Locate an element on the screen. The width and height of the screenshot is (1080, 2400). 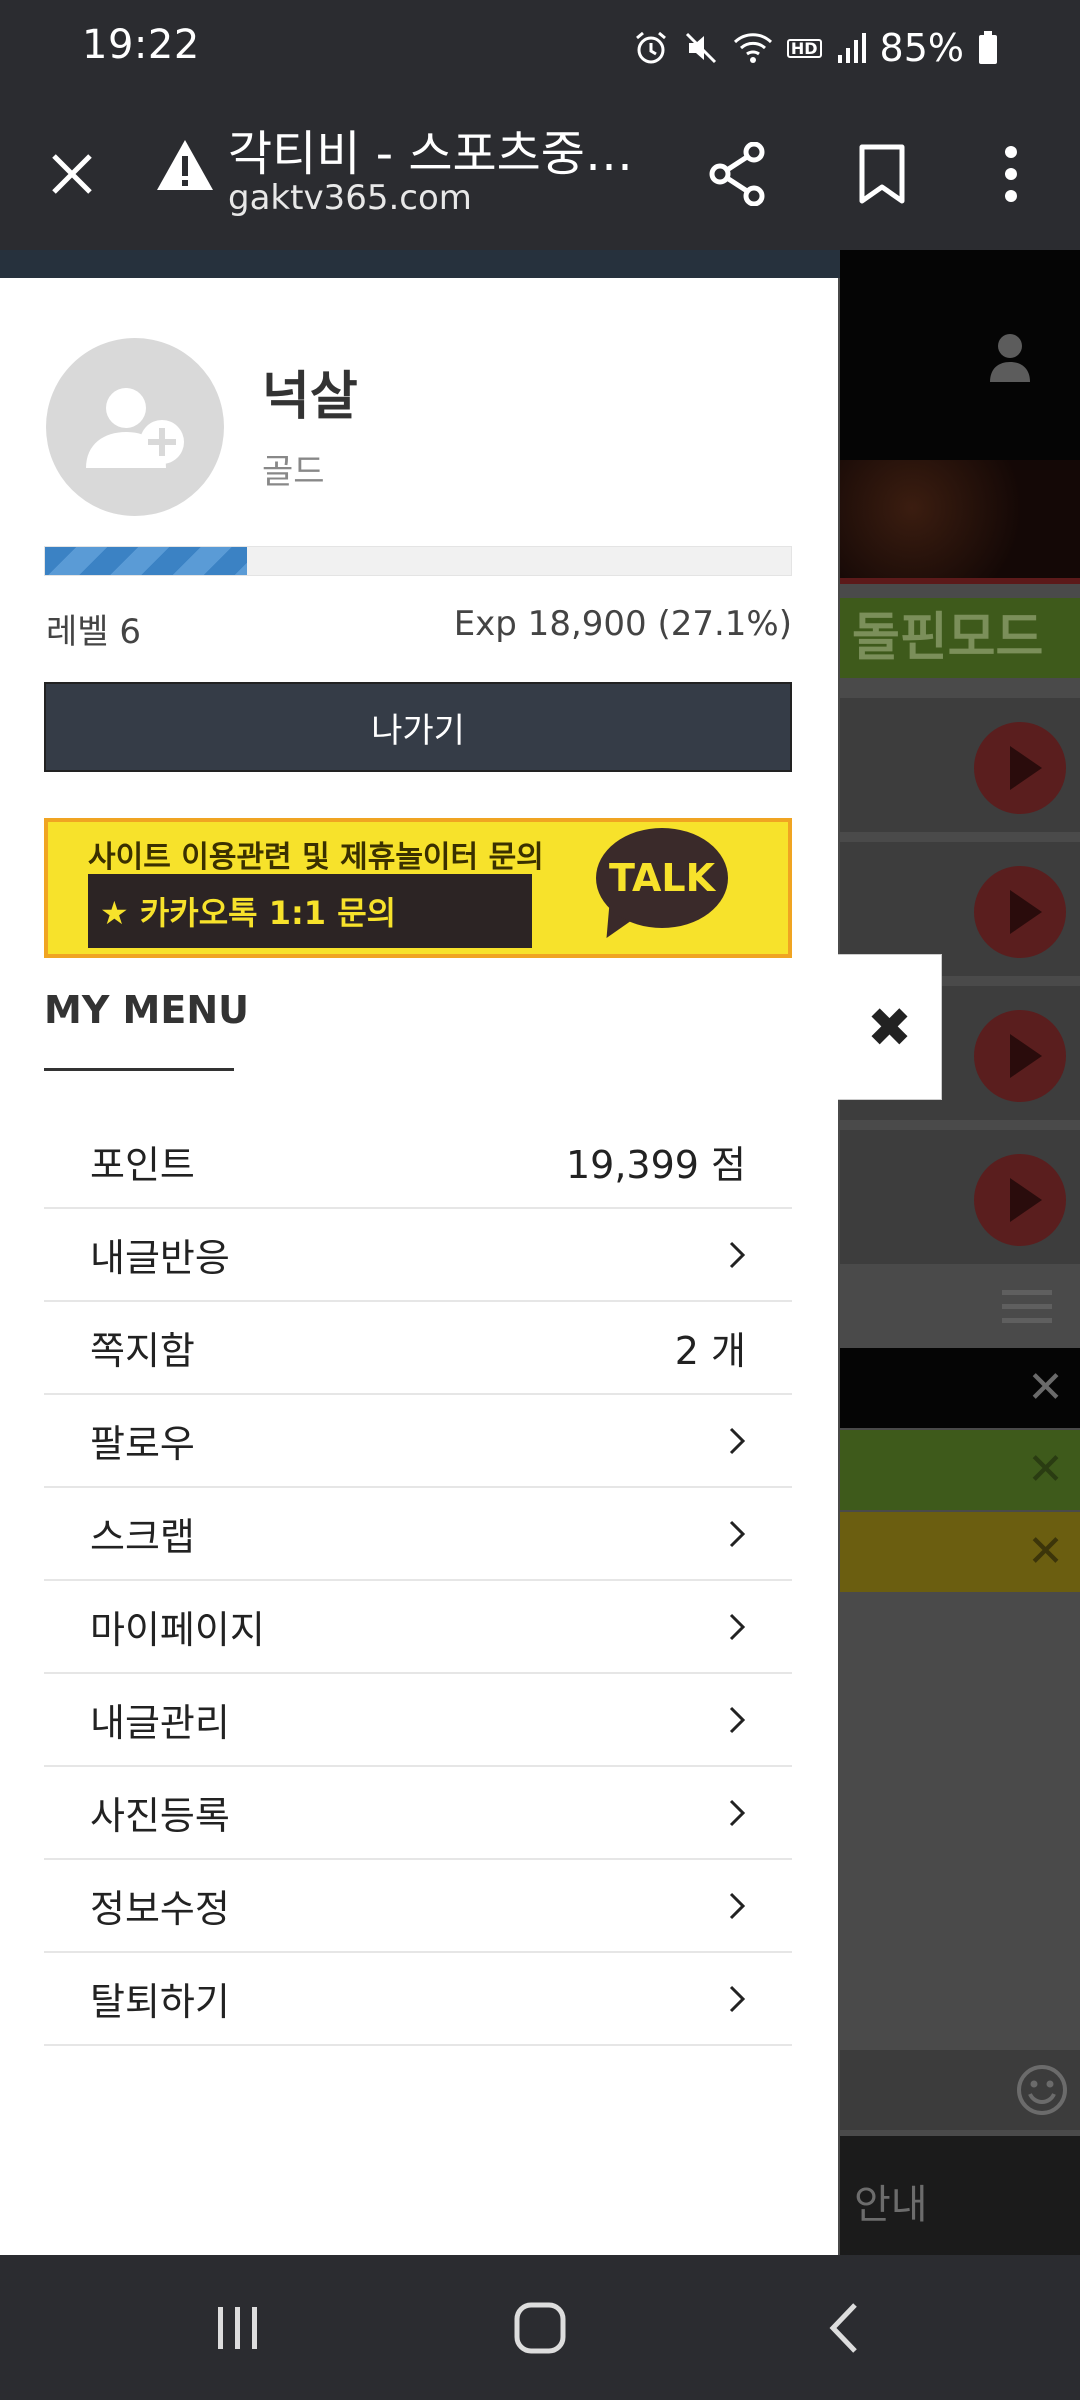
menu-item: 내글관리 is located at coordinates (418, 1720).